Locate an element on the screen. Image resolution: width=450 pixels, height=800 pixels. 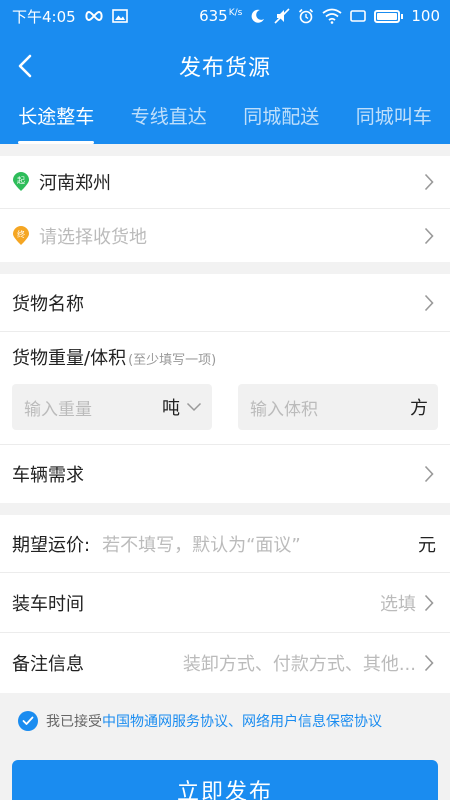
tab-city-delivery: 同城配送 is located at coordinates (281, 123).